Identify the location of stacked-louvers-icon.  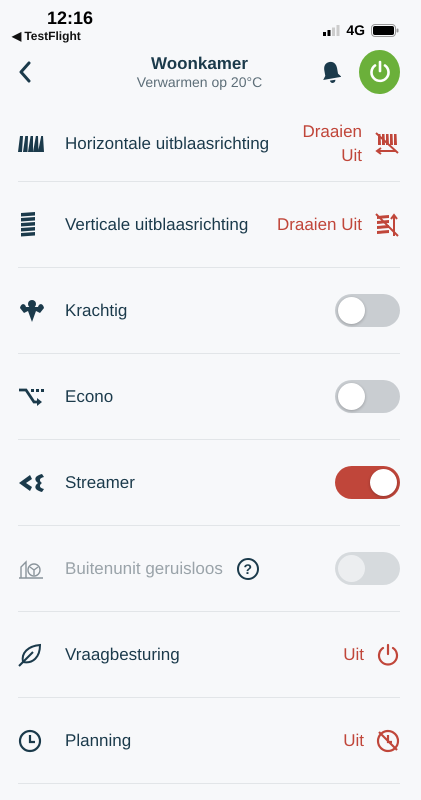
(28, 225).